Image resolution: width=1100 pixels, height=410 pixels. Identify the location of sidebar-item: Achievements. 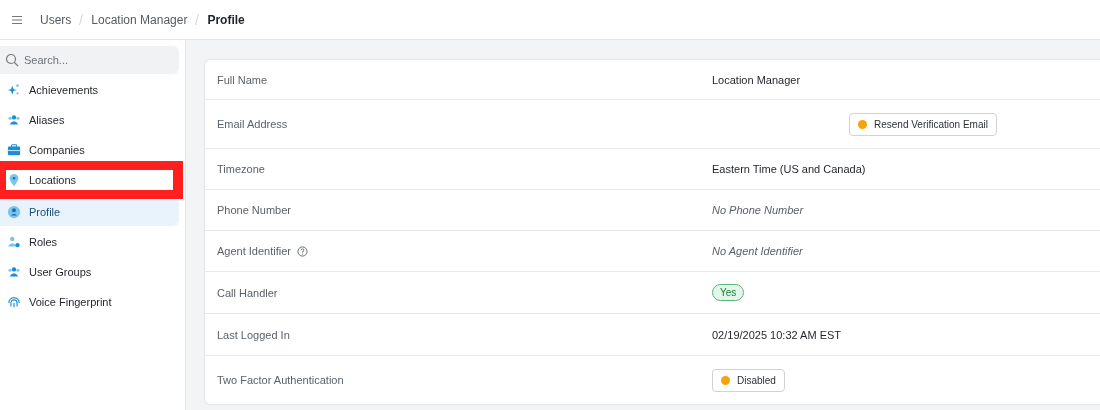
(89, 90).